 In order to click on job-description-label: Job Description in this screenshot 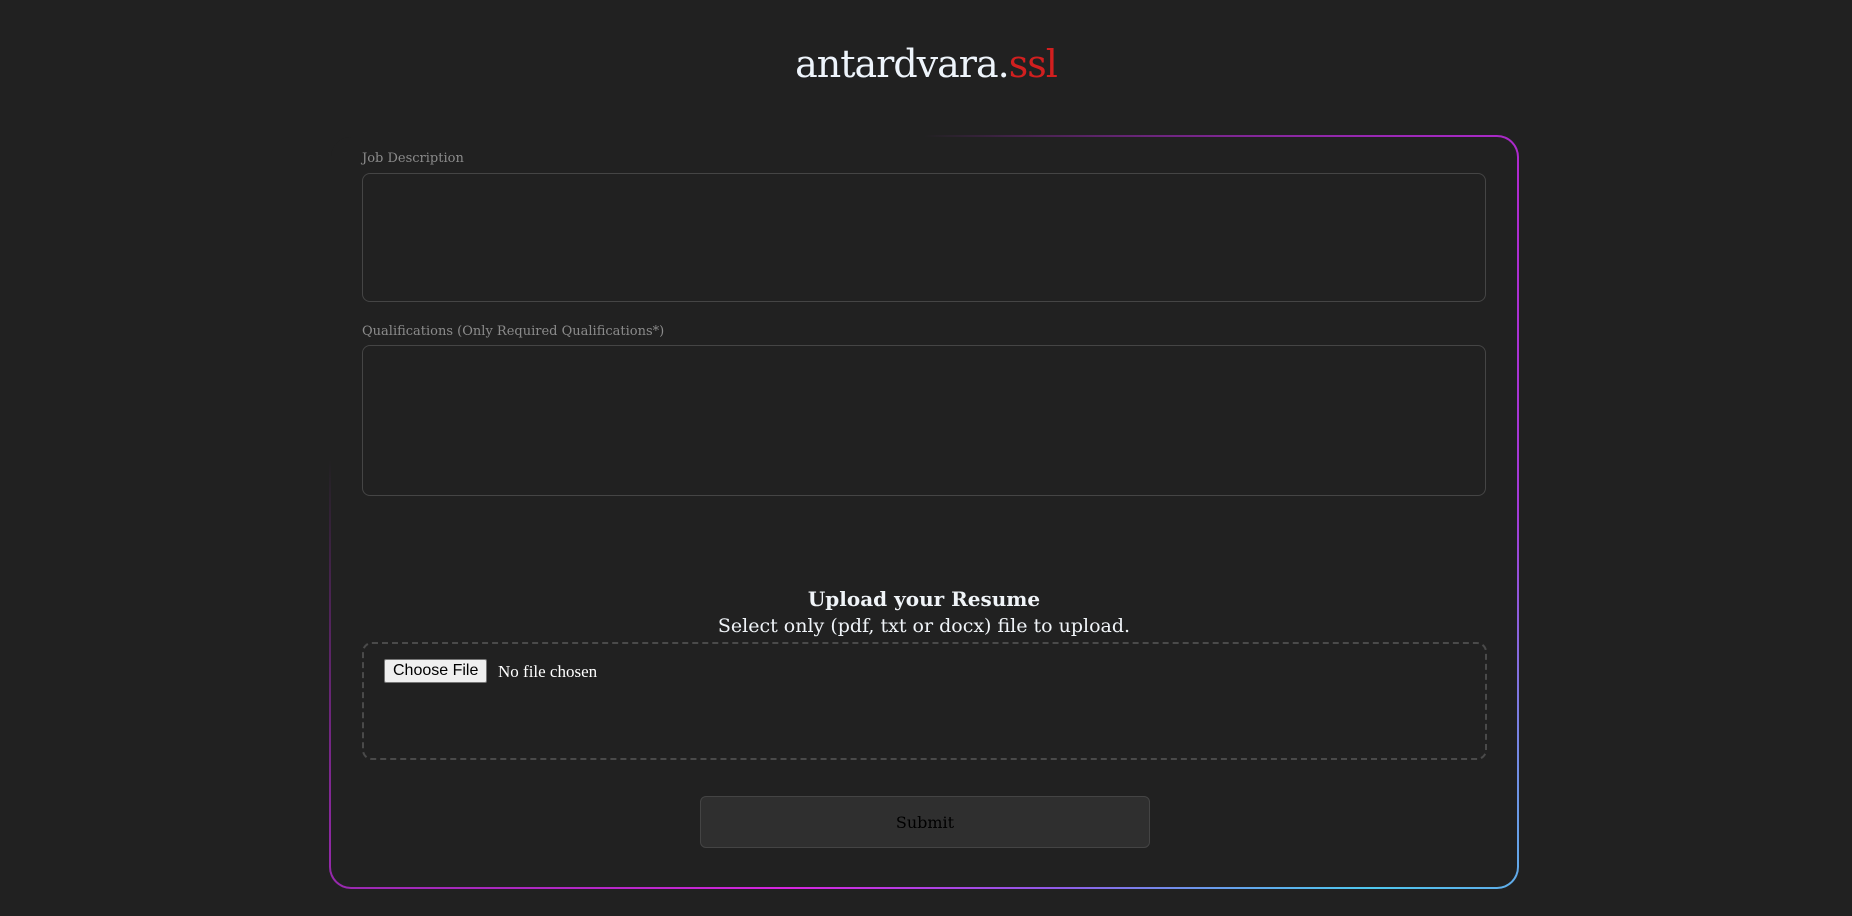, I will do `click(413, 158)`.